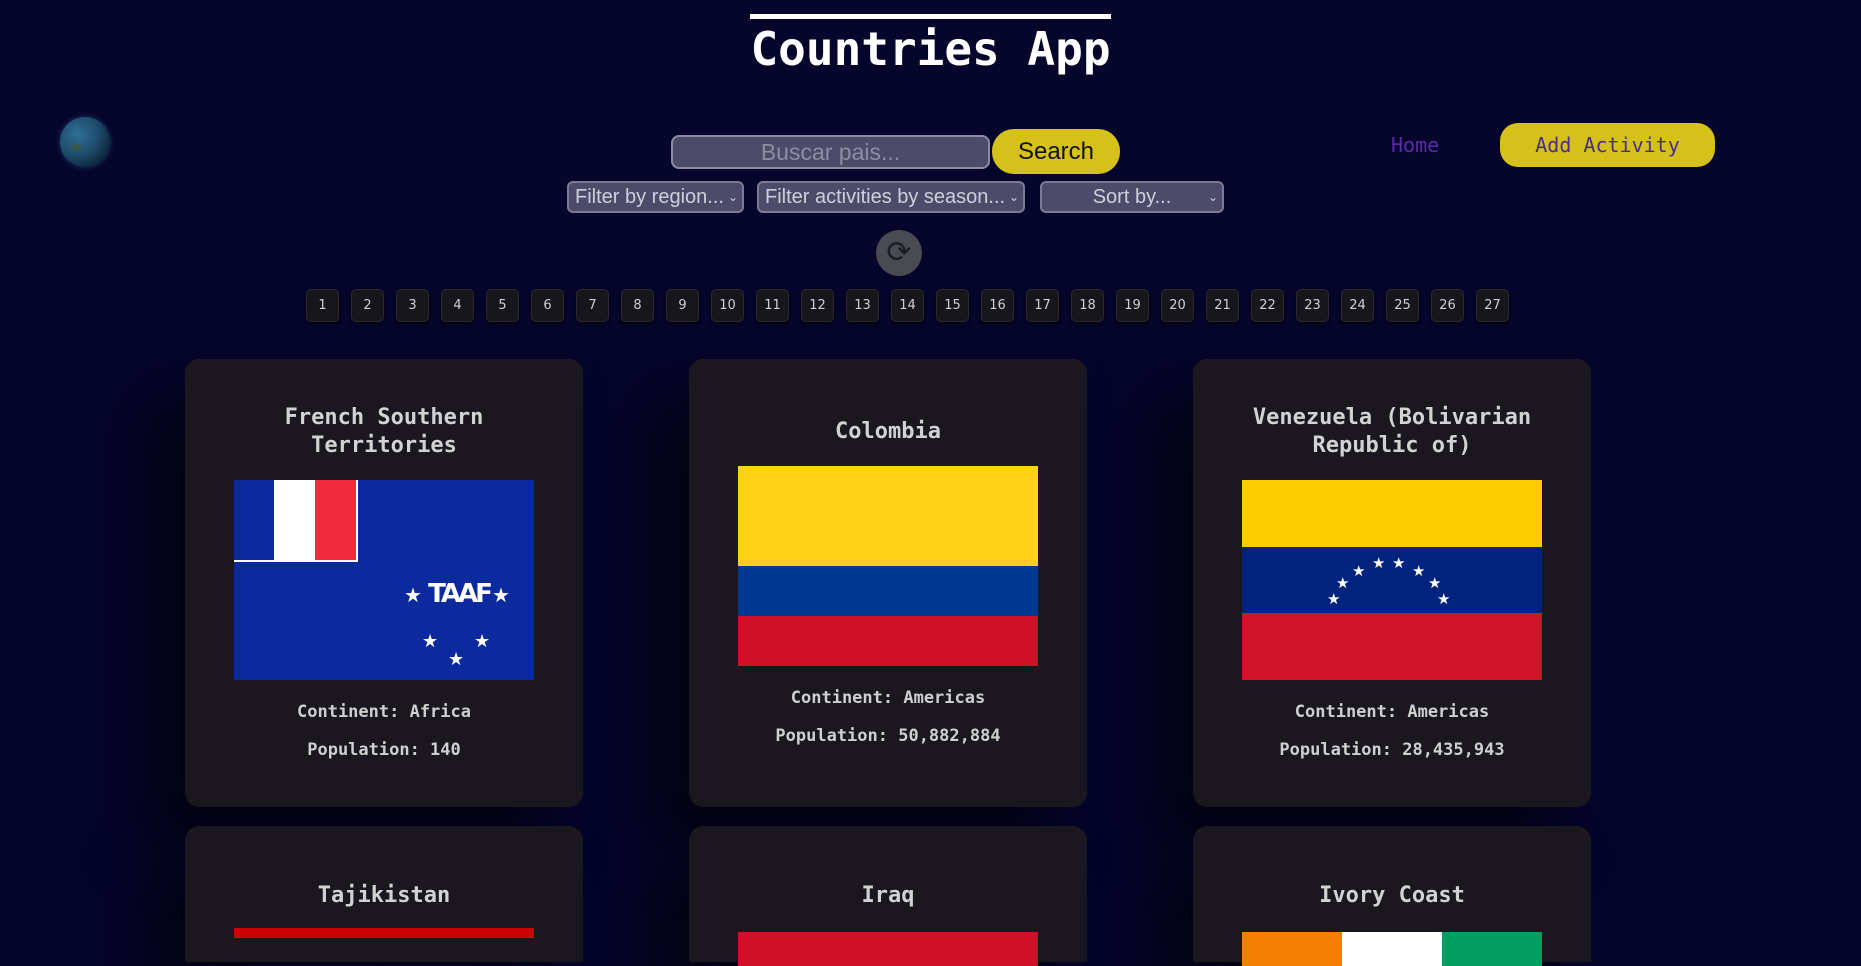 This screenshot has height=966, width=1861. Describe the element at coordinates (322, 305) in the screenshot. I see `page-button: 1` at that location.